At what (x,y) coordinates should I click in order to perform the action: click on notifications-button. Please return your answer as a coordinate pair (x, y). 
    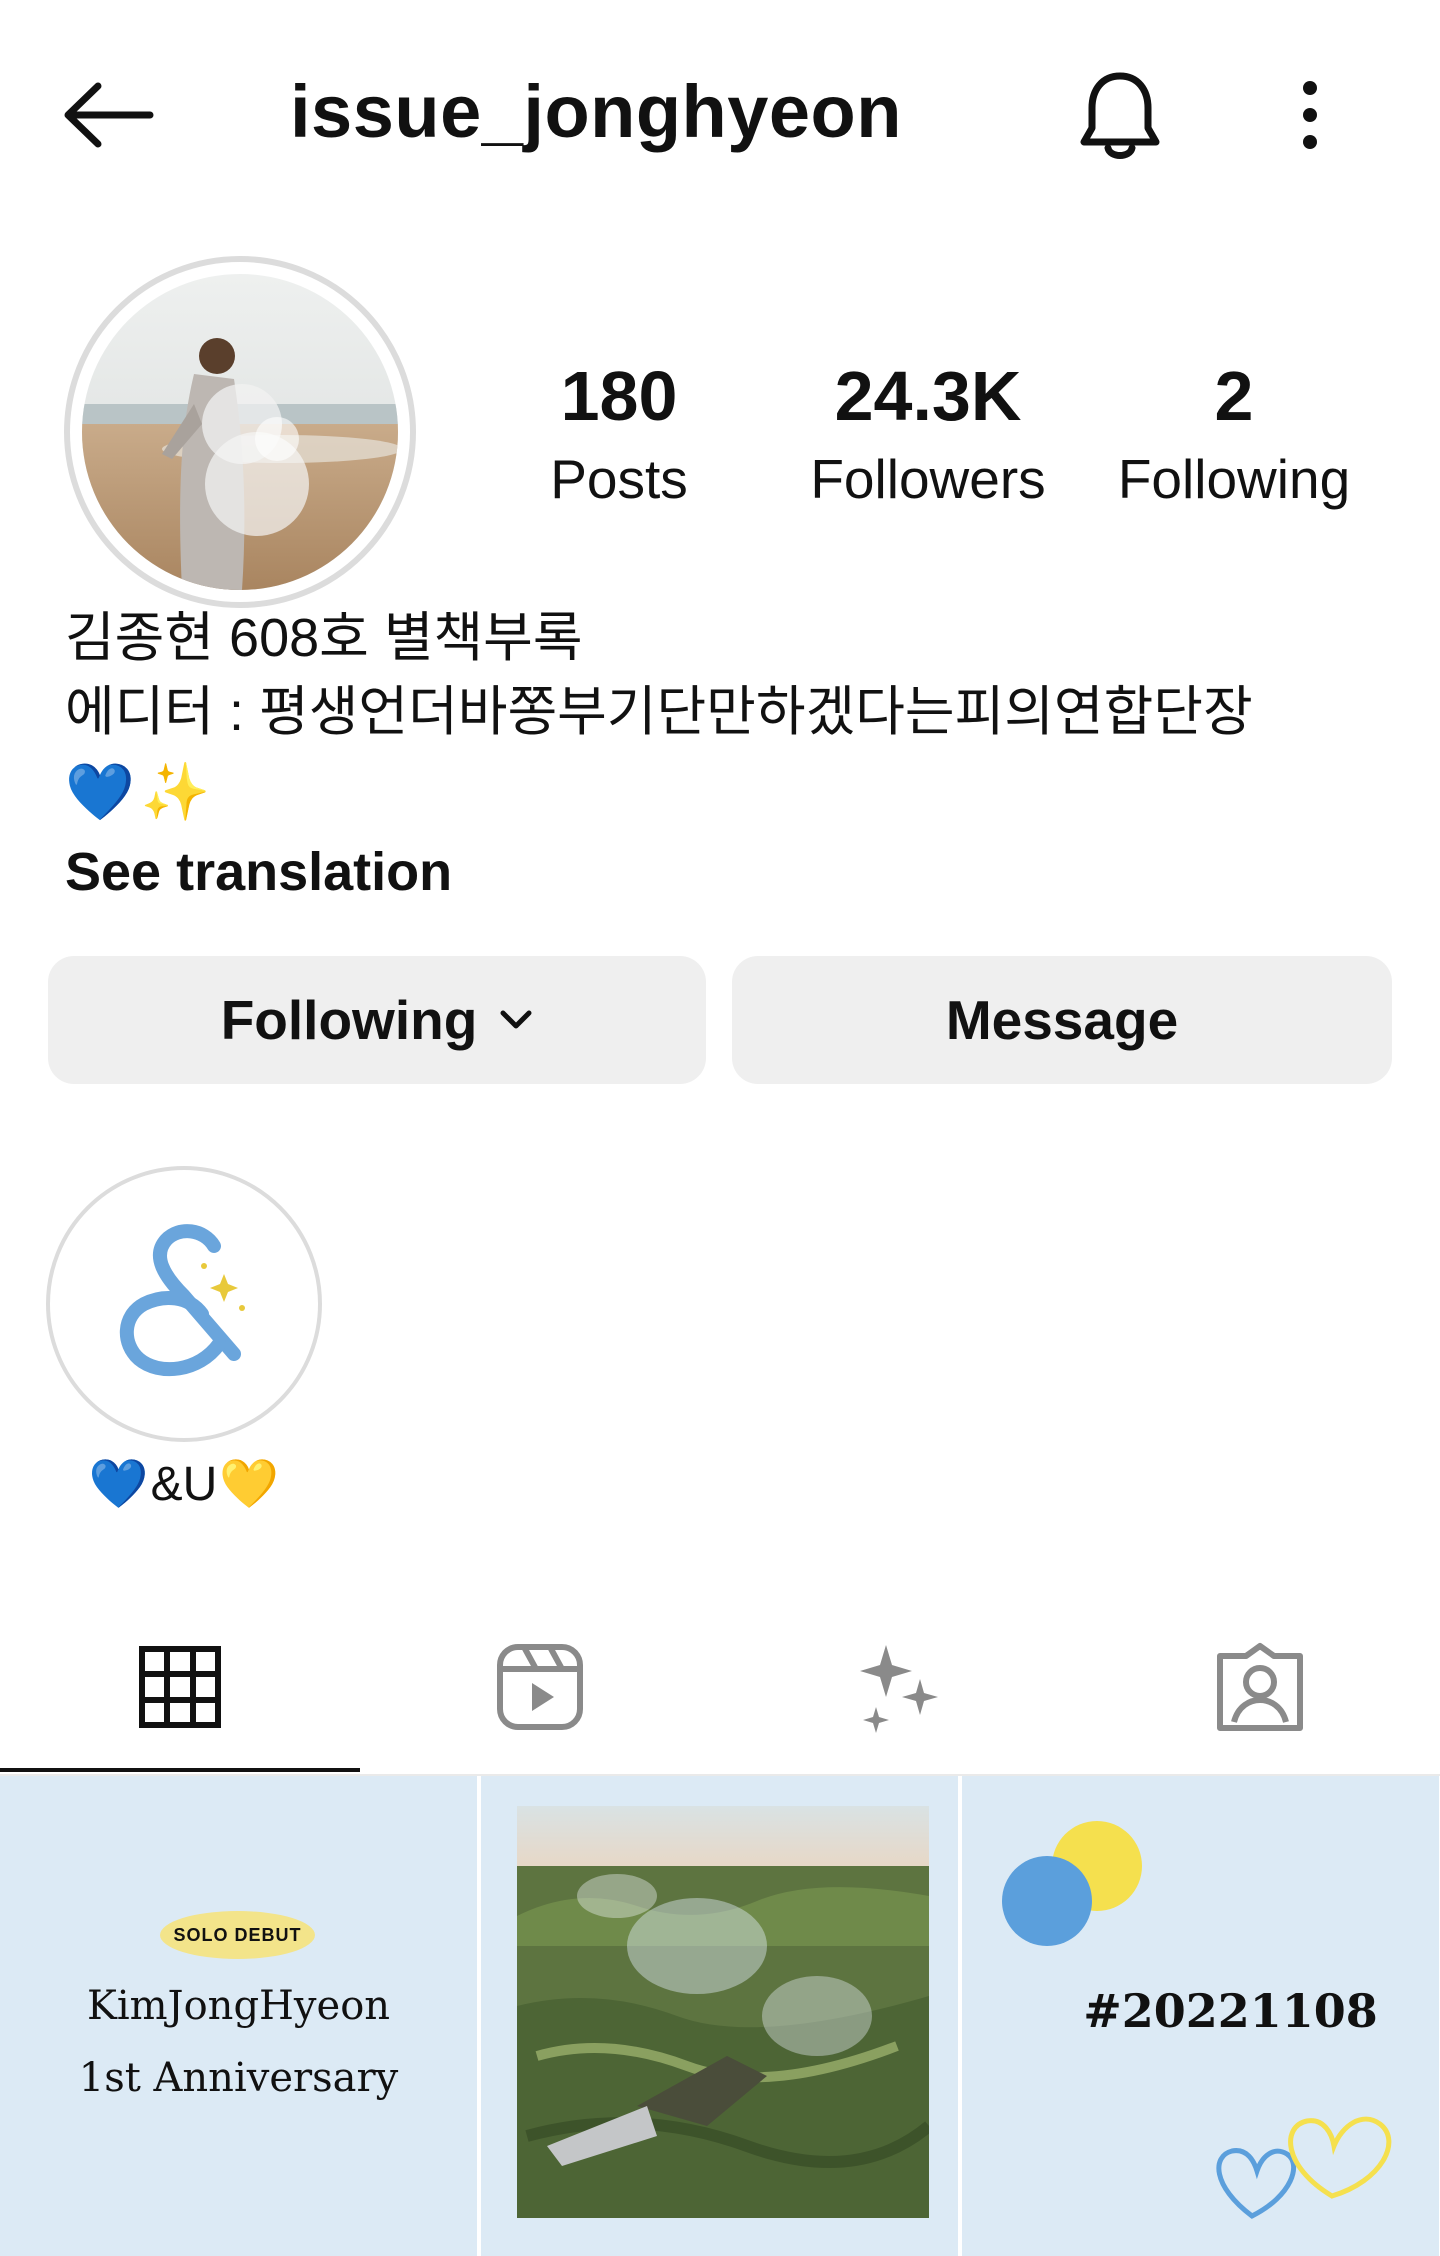
    Looking at the image, I should click on (1120, 115).